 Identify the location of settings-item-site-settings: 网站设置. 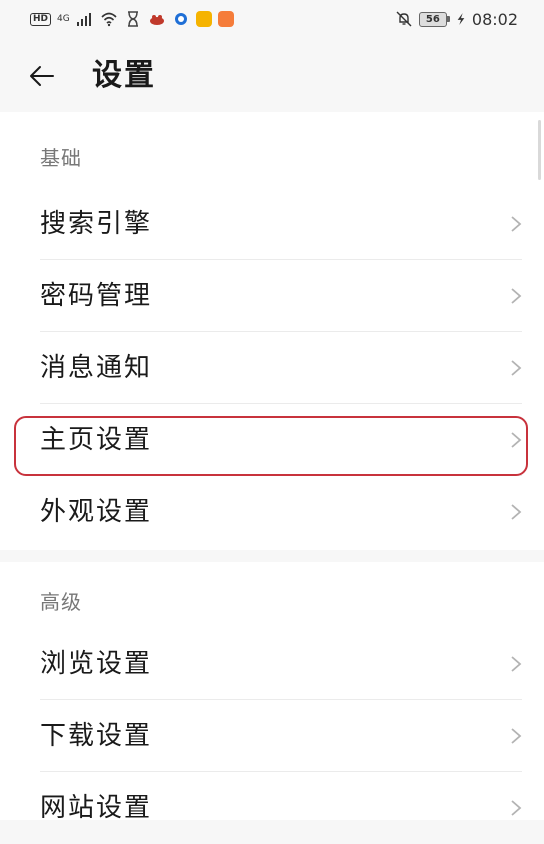
(281, 808).